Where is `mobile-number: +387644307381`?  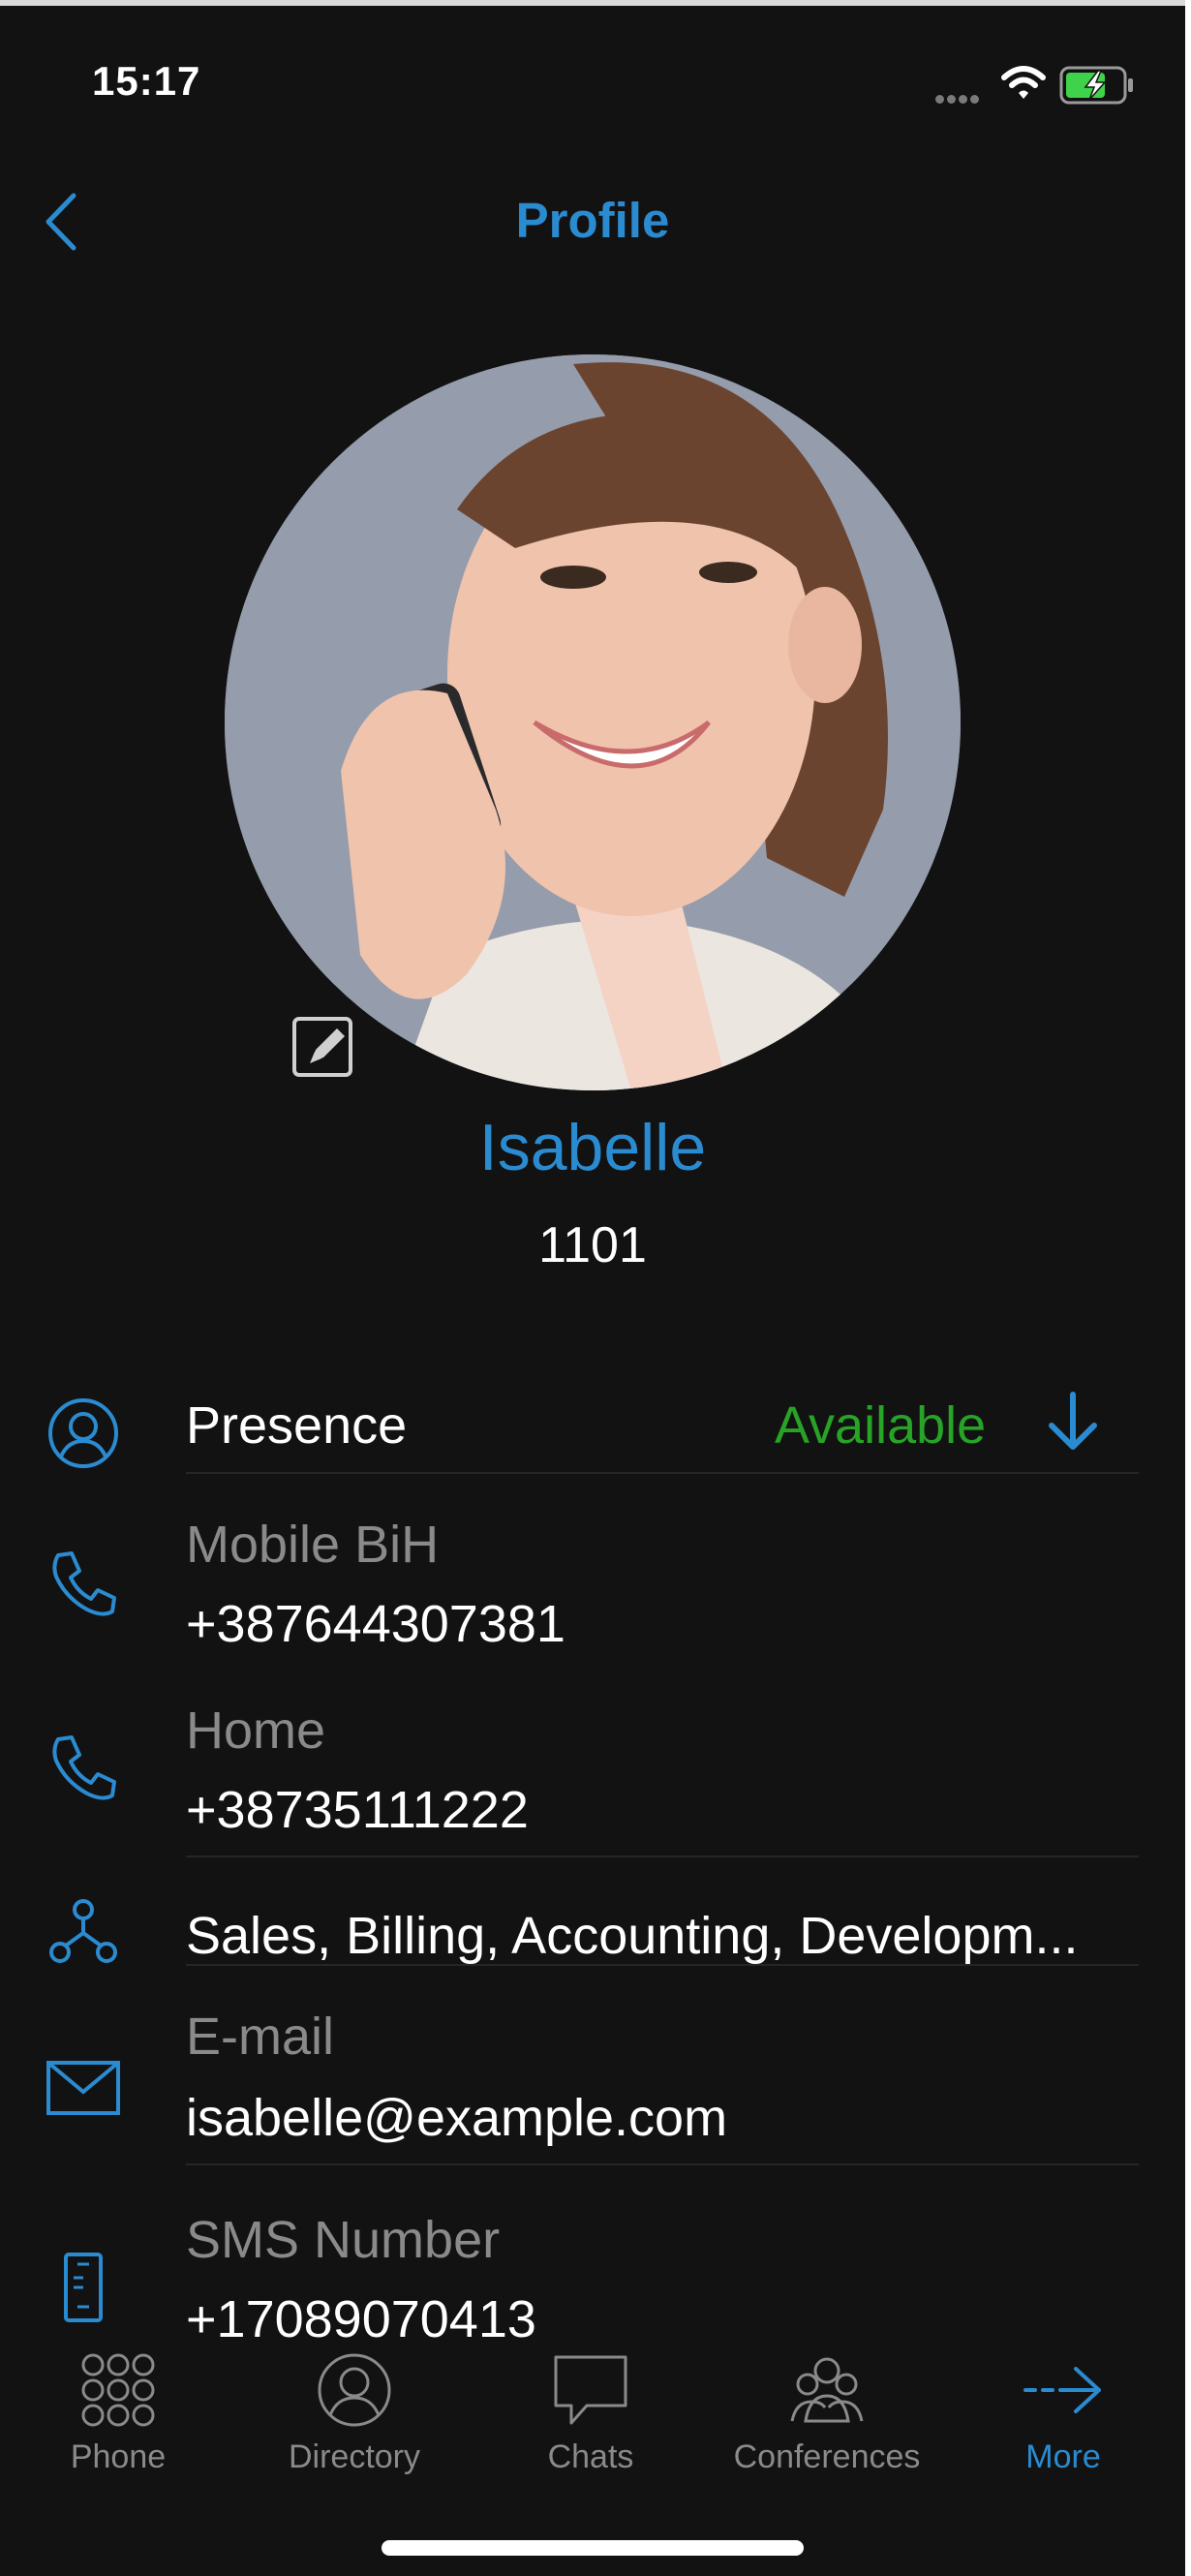
mobile-number: +387644307381 is located at coordinates (375, 1624).